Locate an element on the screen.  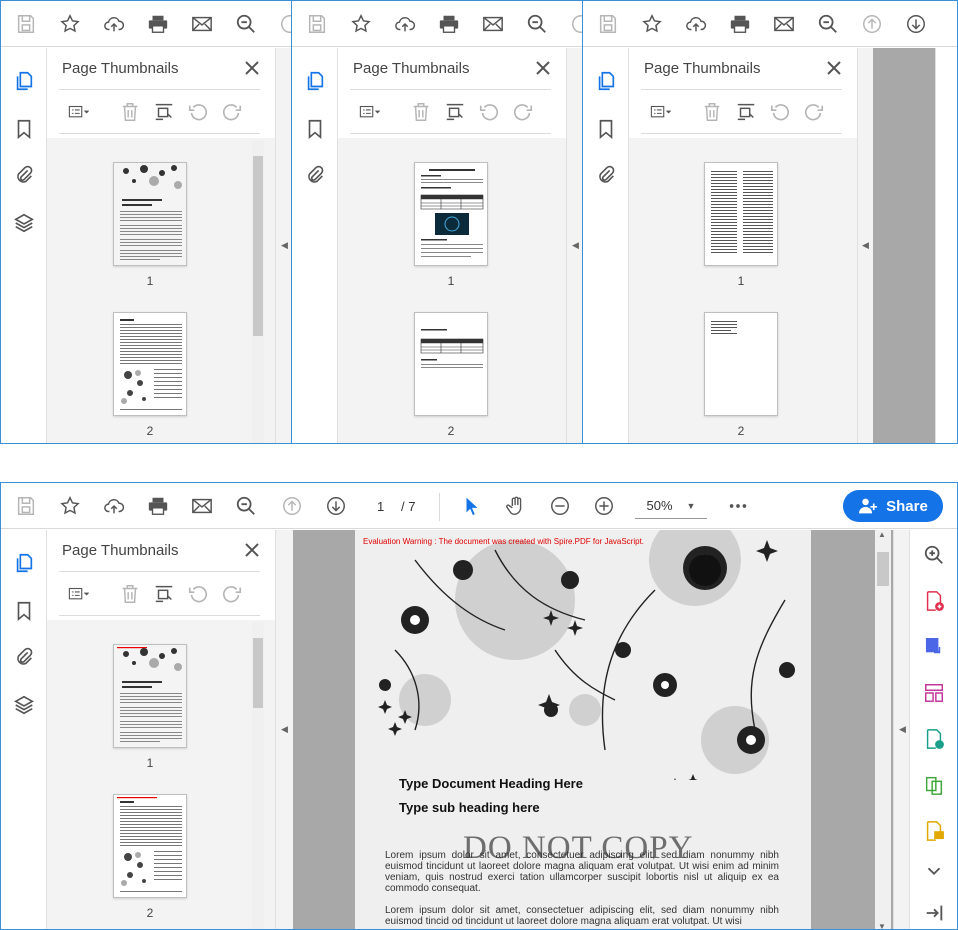
share-button: Share is located at coordinates (893, 506).